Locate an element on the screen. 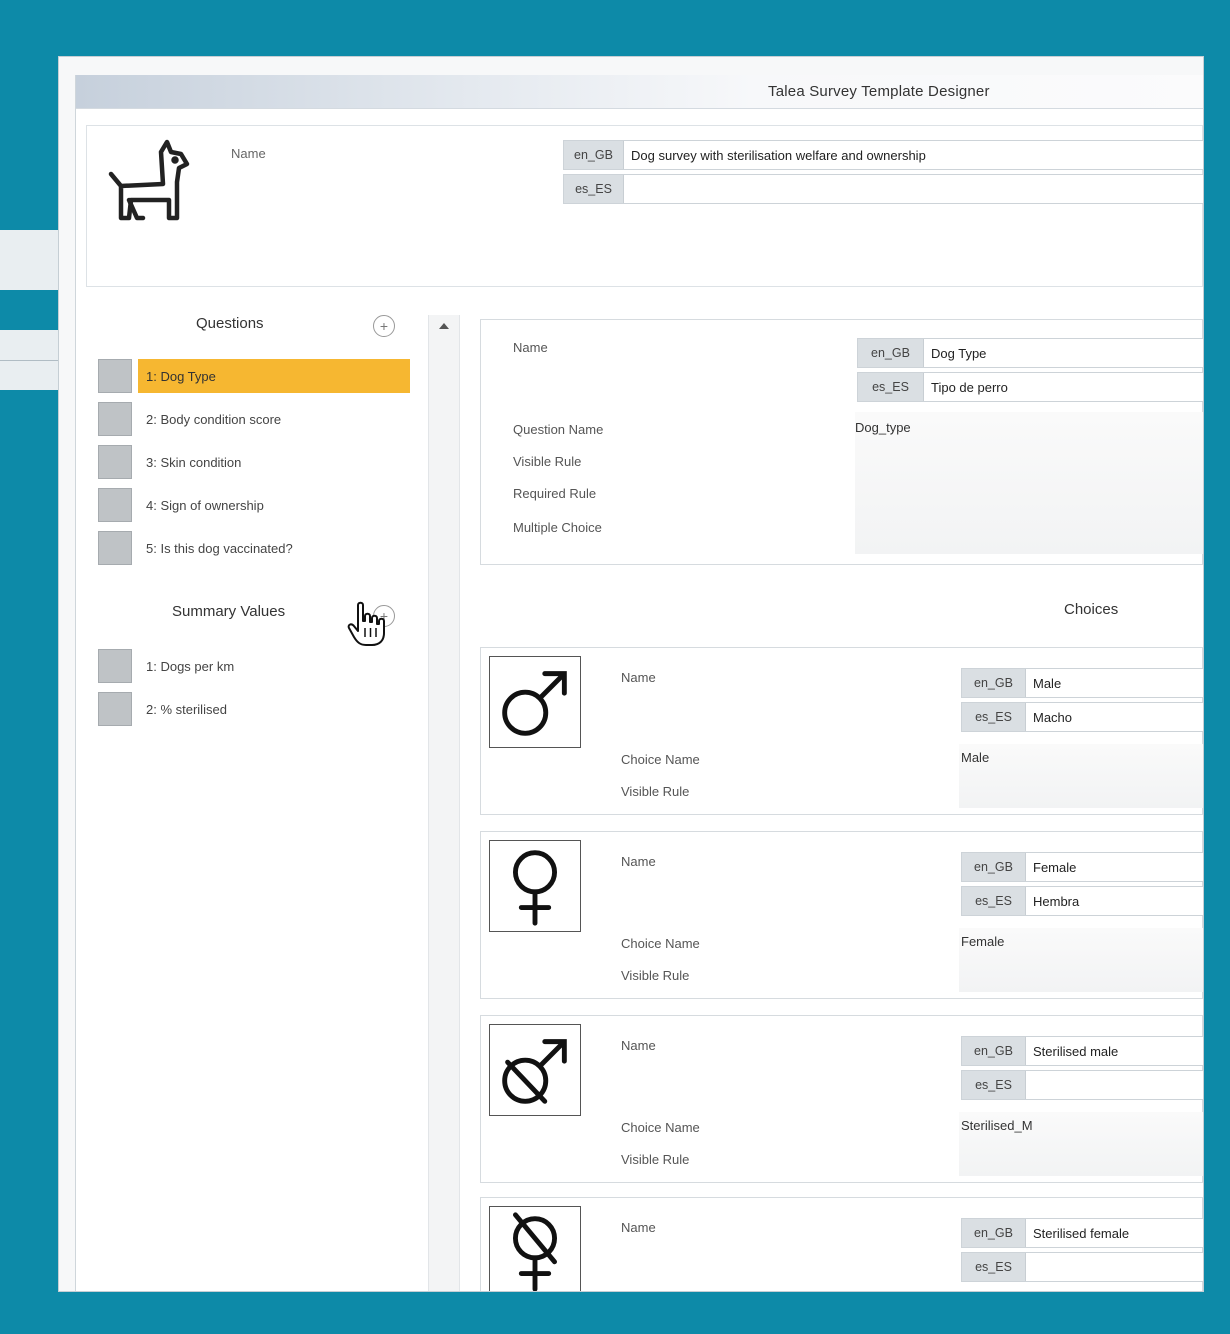 This screenshot has width=1230, height=1334. choice-name-en-row: en_GB Female is located at coordinates (1082, 867).